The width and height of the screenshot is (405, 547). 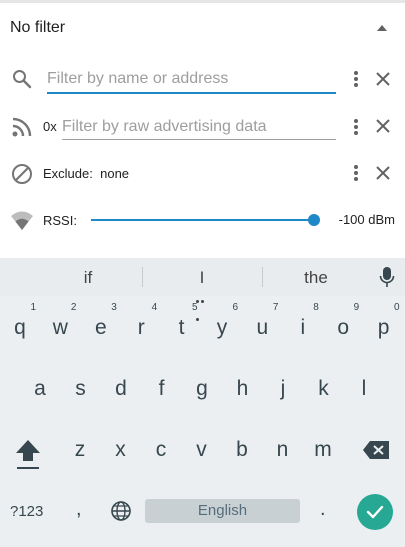 What do you see at coordinates (356, 173) in the screenshot?
I see `exclude-more-icon` at bounding box center [356, 173].